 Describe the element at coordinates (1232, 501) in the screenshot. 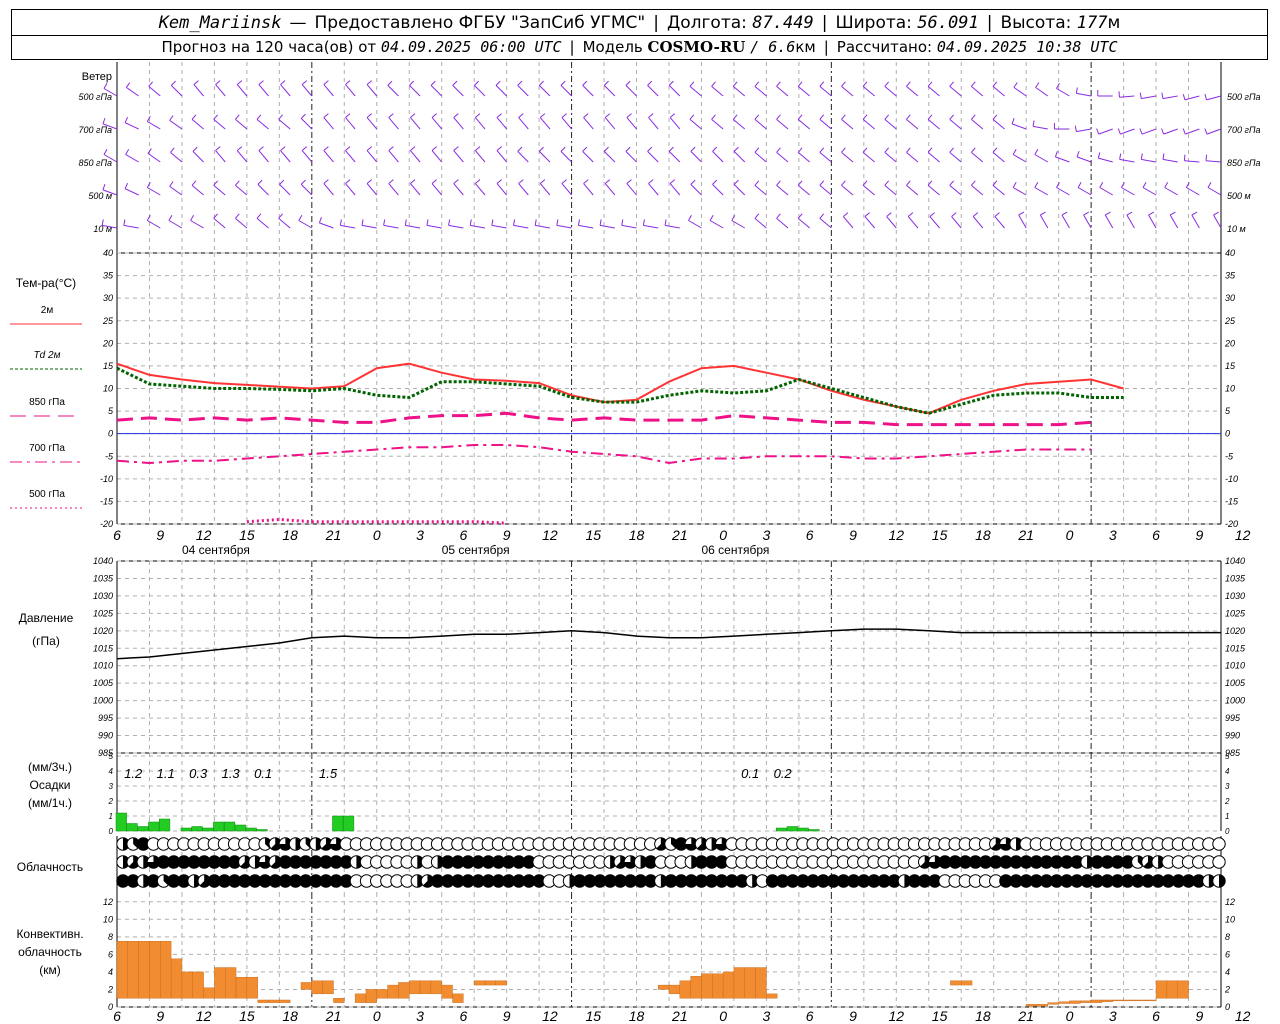

I see `y-tick-label-right: -15` at that location.